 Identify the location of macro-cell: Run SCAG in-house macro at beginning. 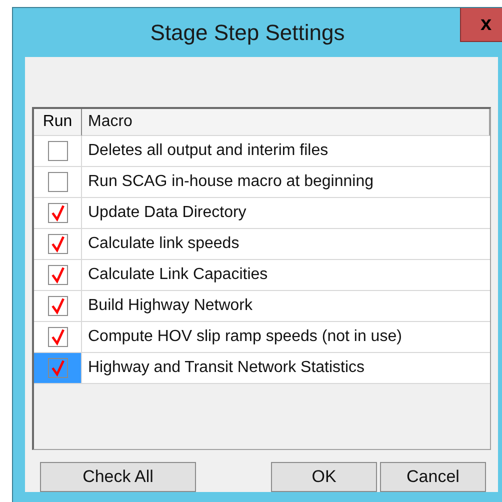
(286, 182).